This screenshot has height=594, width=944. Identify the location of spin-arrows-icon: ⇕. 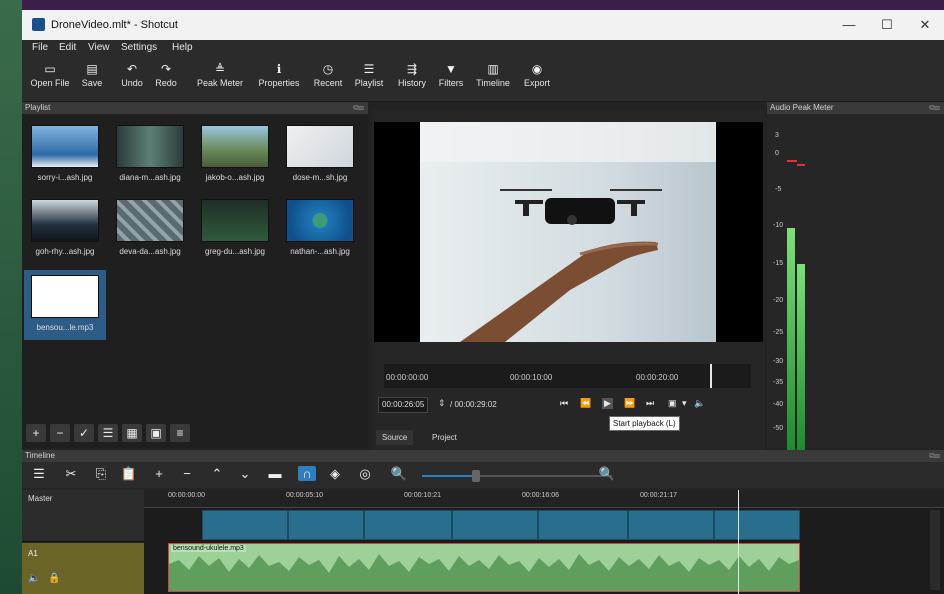
(442, 403).